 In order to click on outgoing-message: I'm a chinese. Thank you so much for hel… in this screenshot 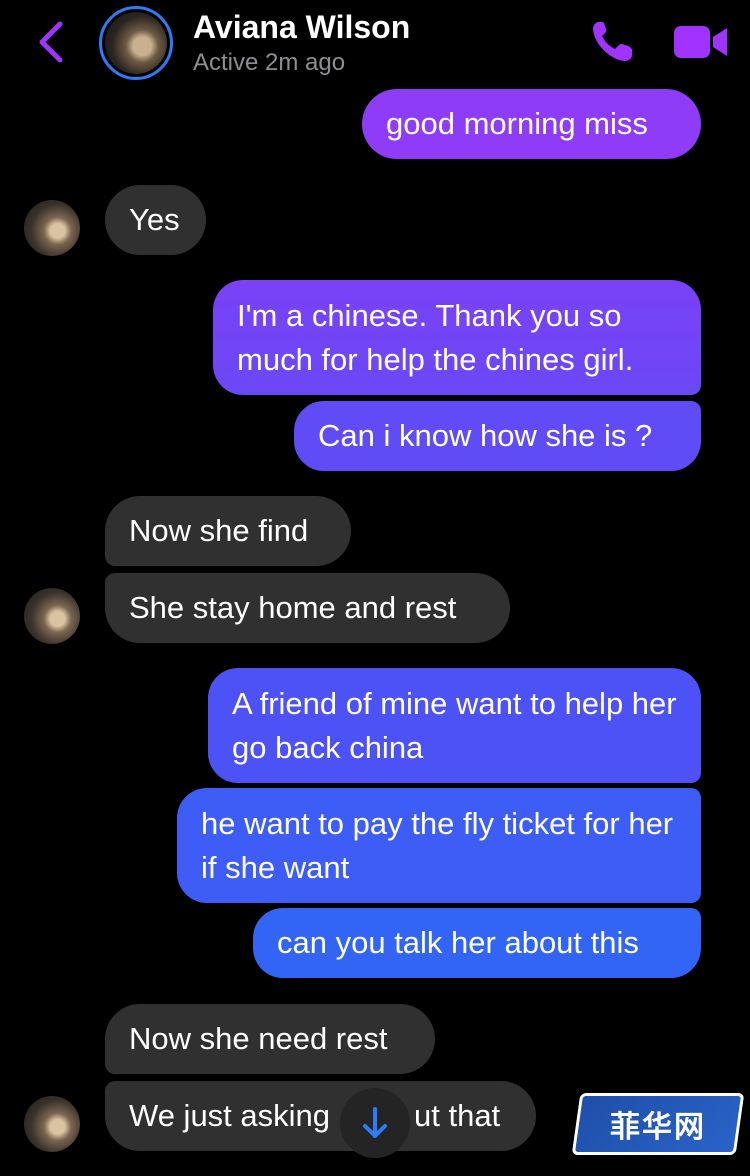, I will do `click(457, 337)`.